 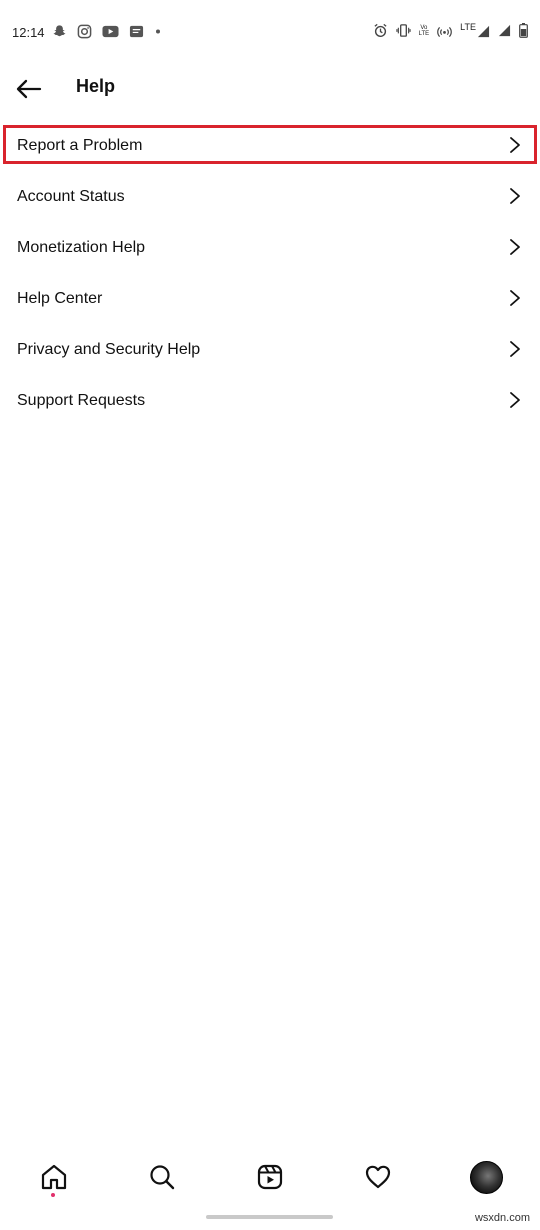 I want to click on menu-item-label: Account Status, so click(x=71, y=196).